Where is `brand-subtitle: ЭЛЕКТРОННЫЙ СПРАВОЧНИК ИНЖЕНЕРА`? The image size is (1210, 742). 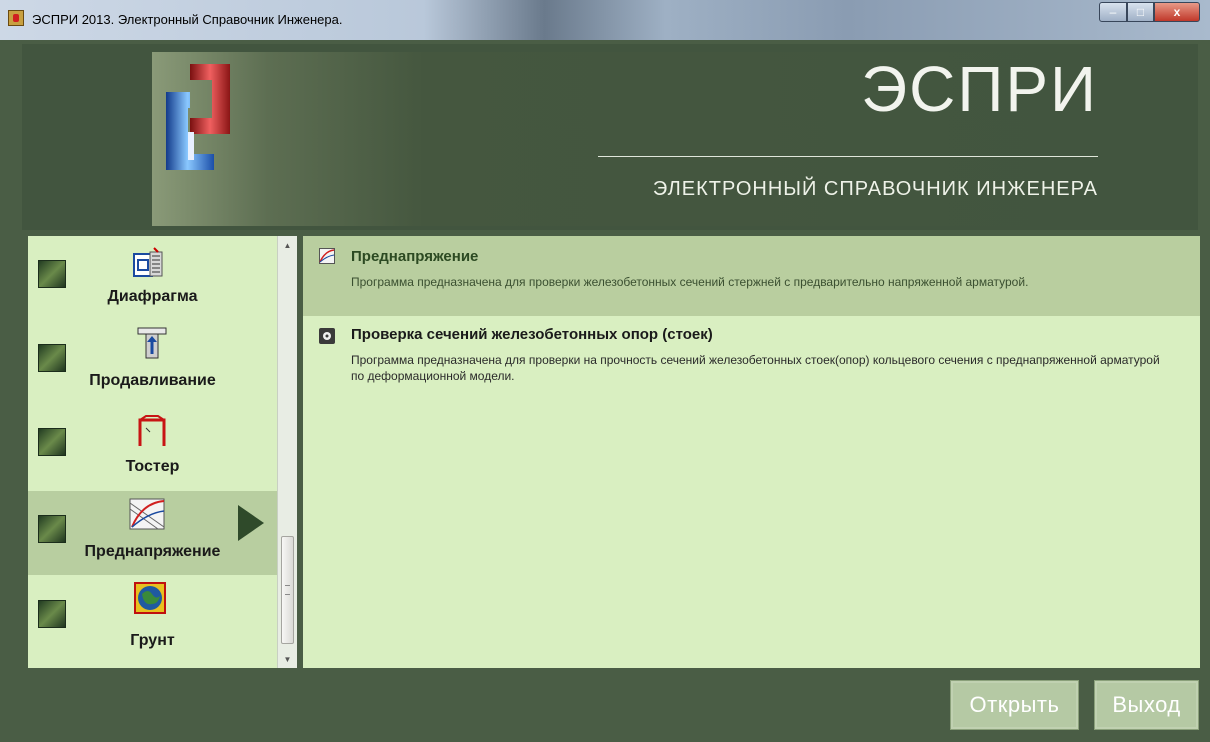 brand-subtitle: ЭЛЕКТРОННЫЙ СПРАВОЧНИК ИНЖЕНЕРА is located at coordinates (875, 189).